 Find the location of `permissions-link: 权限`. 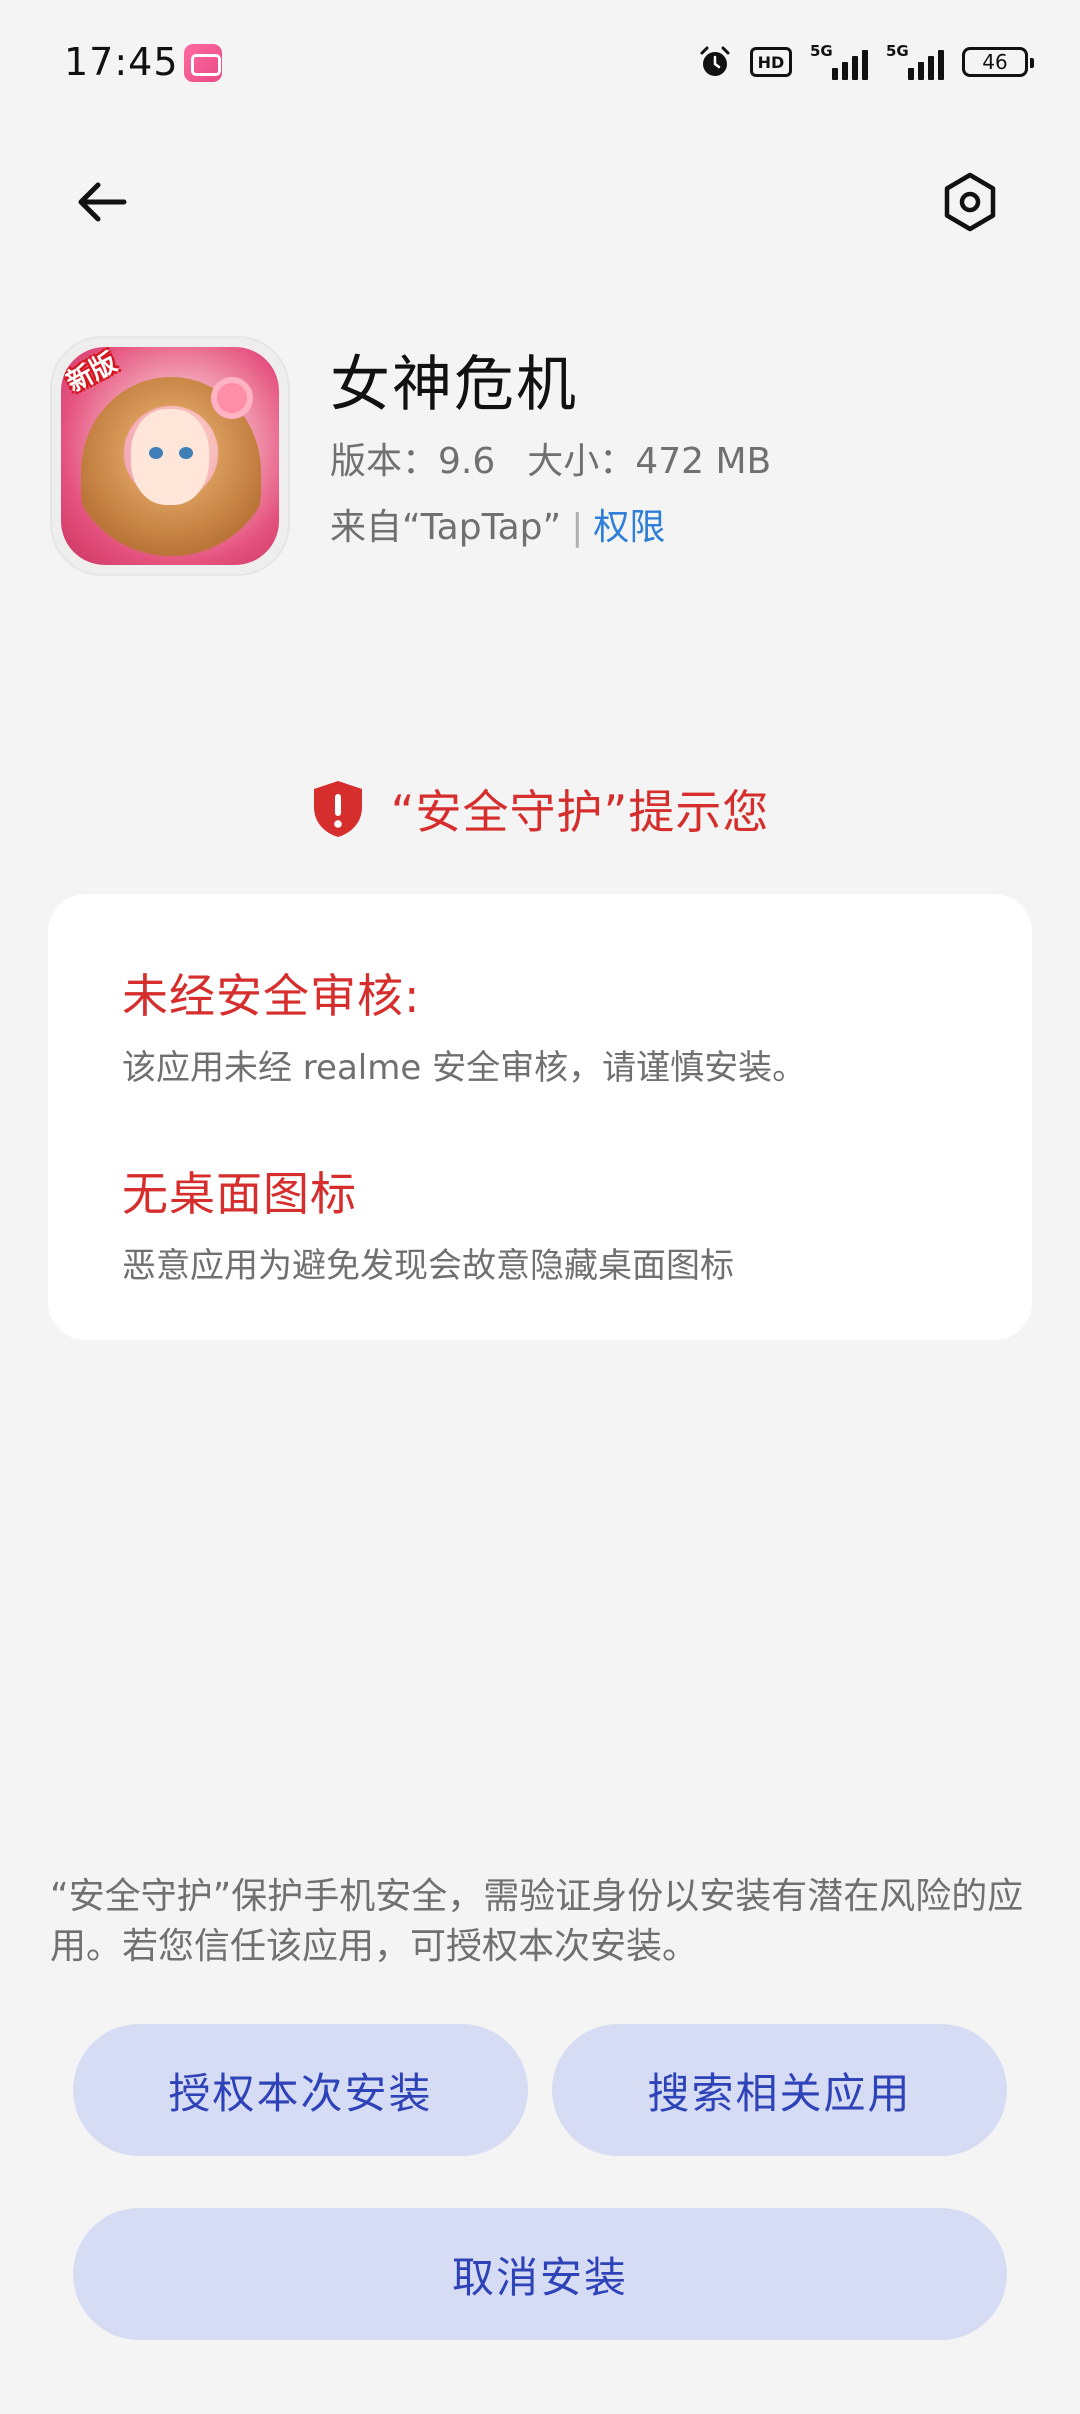

permissions-link: 权限 is located at coordinates (629, 527).